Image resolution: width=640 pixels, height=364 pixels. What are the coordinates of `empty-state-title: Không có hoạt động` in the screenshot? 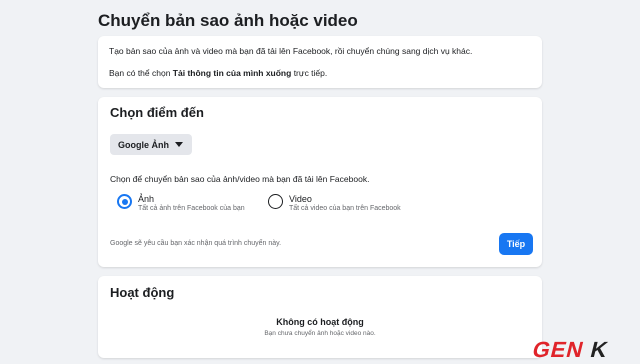 It's located at (320, 322).